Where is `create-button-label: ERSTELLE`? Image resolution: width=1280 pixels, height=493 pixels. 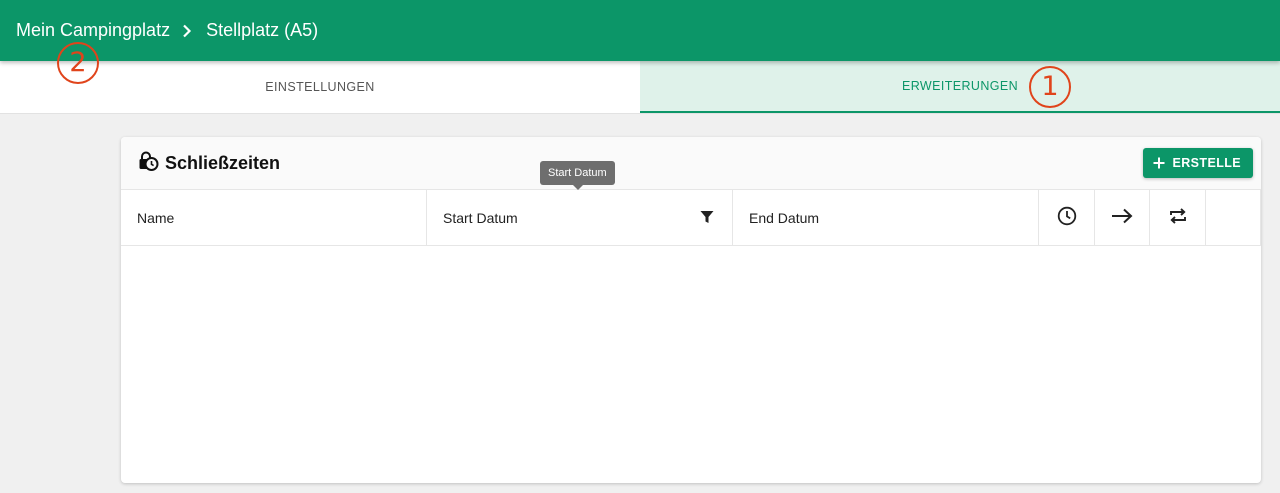 create-button-label: ERSTELLE is located at coordinates (1206, 163).